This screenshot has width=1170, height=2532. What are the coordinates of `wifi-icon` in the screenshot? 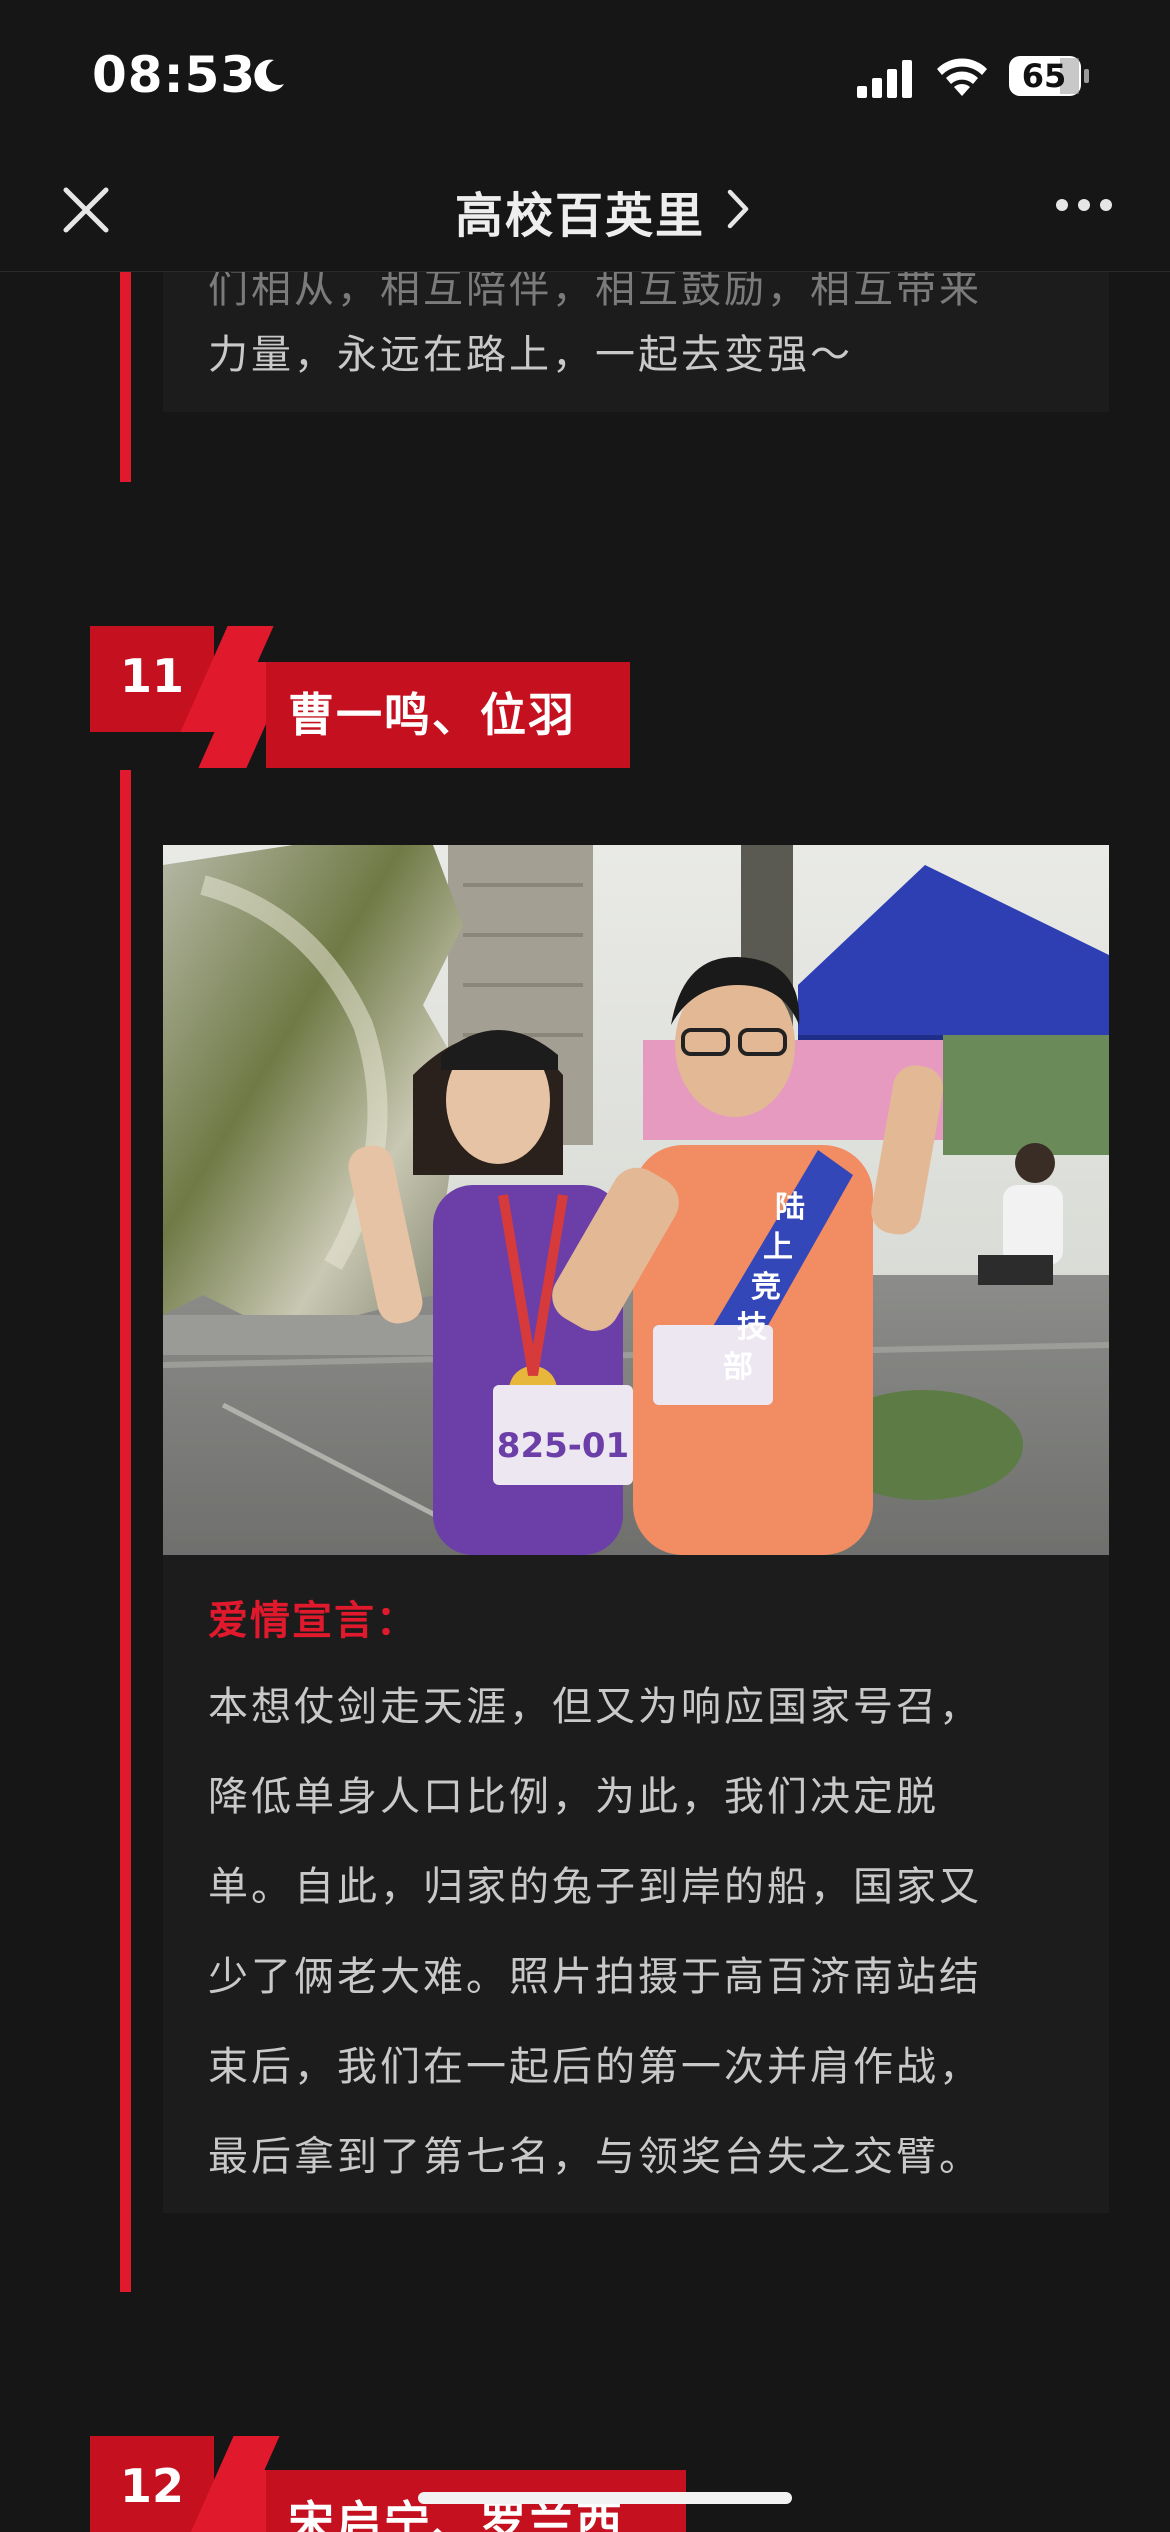 It's located at (962, 77).